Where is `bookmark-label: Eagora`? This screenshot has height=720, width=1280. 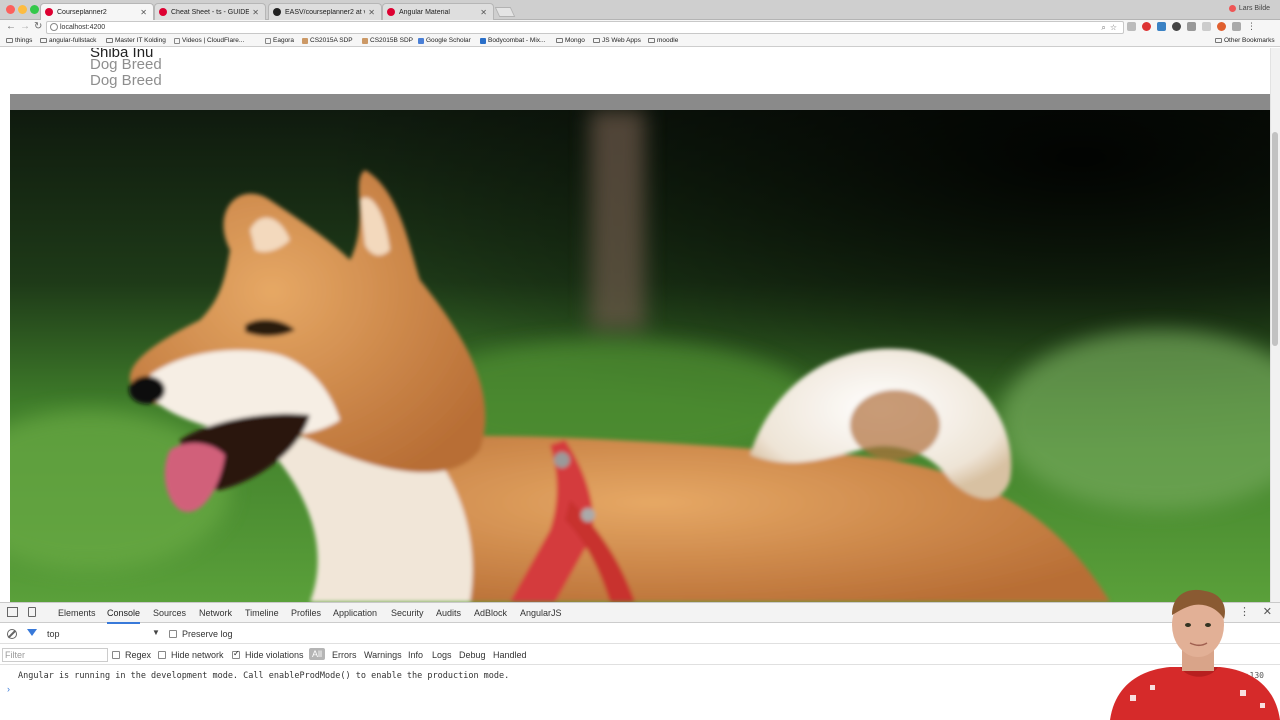 bookmark-label: Eagora is located at coordinates (283, 40).